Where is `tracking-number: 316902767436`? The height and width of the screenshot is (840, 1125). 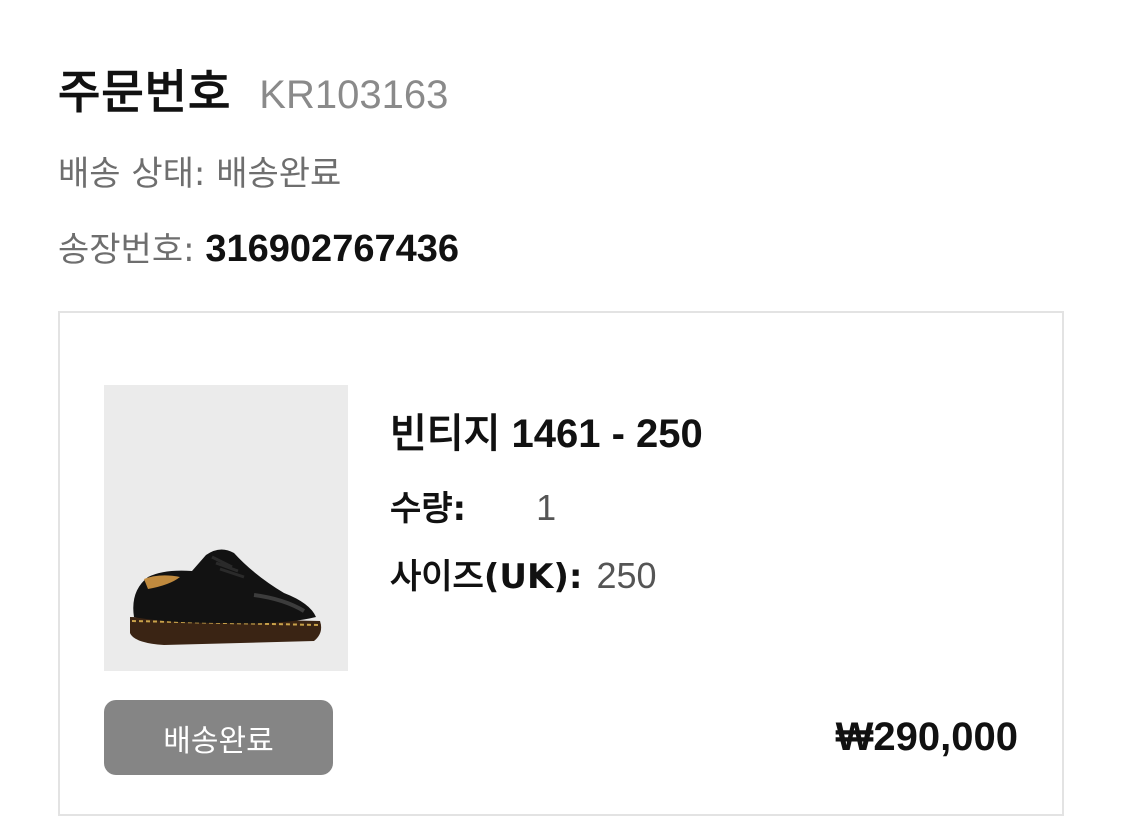
tracking-number: 316902767436 is located at coordinates (332, 249).